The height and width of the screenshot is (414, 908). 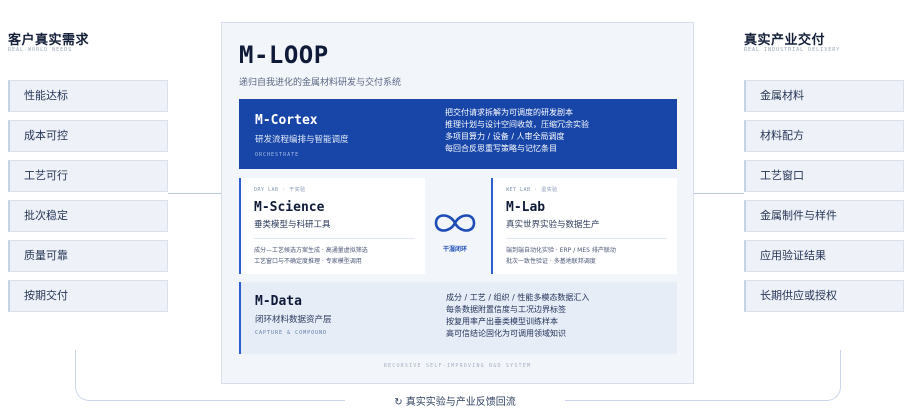 I want to click on right-subtitle: REAL INDUSTRIAL DELIVERY, so click(x=792, y=50).